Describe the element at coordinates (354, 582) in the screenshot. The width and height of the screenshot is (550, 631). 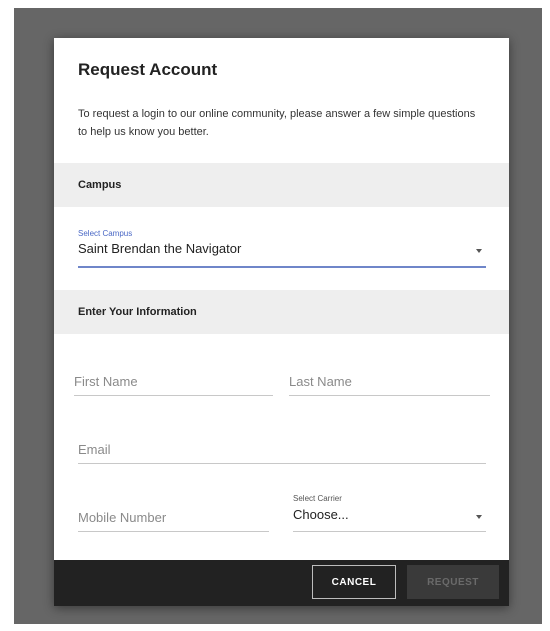
I see `cancel-button: CANCEL` at that location.